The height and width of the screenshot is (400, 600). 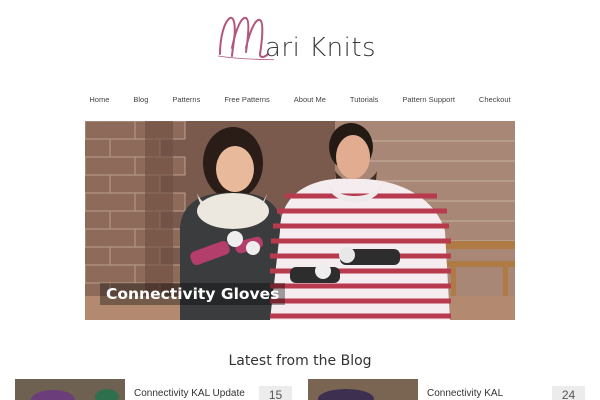 What do you see at coordinates (321, 48) in the screenshot?
I see `logo-text: ari Knits` at bounding box center [321, 48].